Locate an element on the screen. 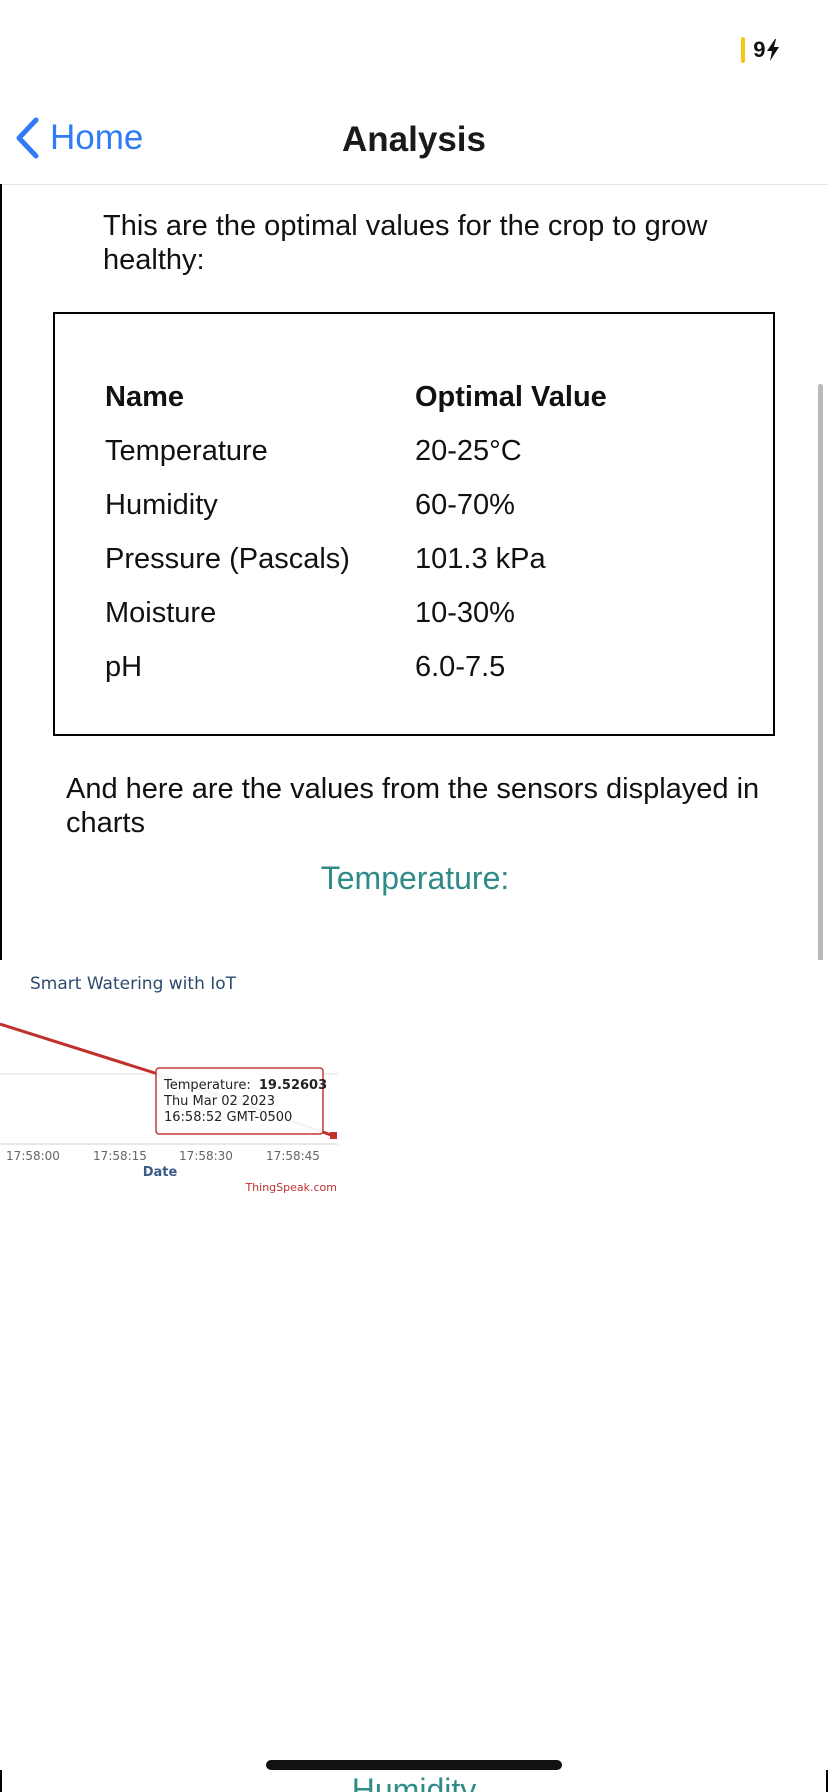  battery-indicator: 9 is located at coordinates (760, 50).